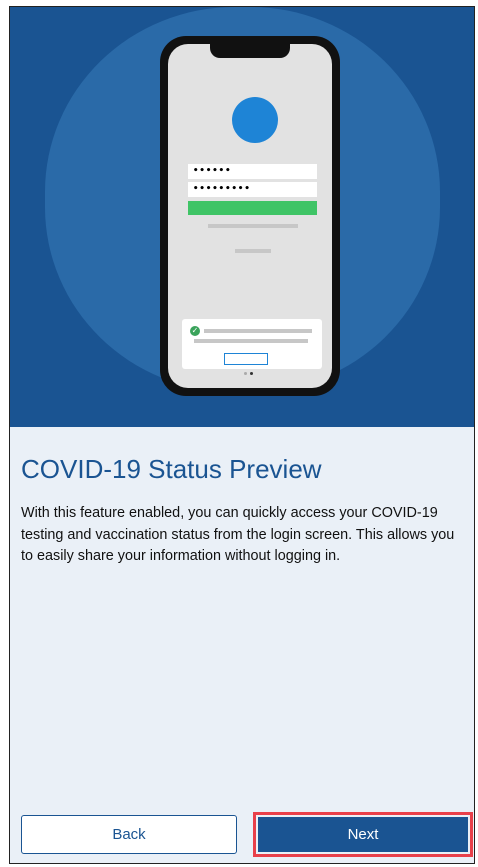  I want to click on page-dot-active, so click(251, 373).